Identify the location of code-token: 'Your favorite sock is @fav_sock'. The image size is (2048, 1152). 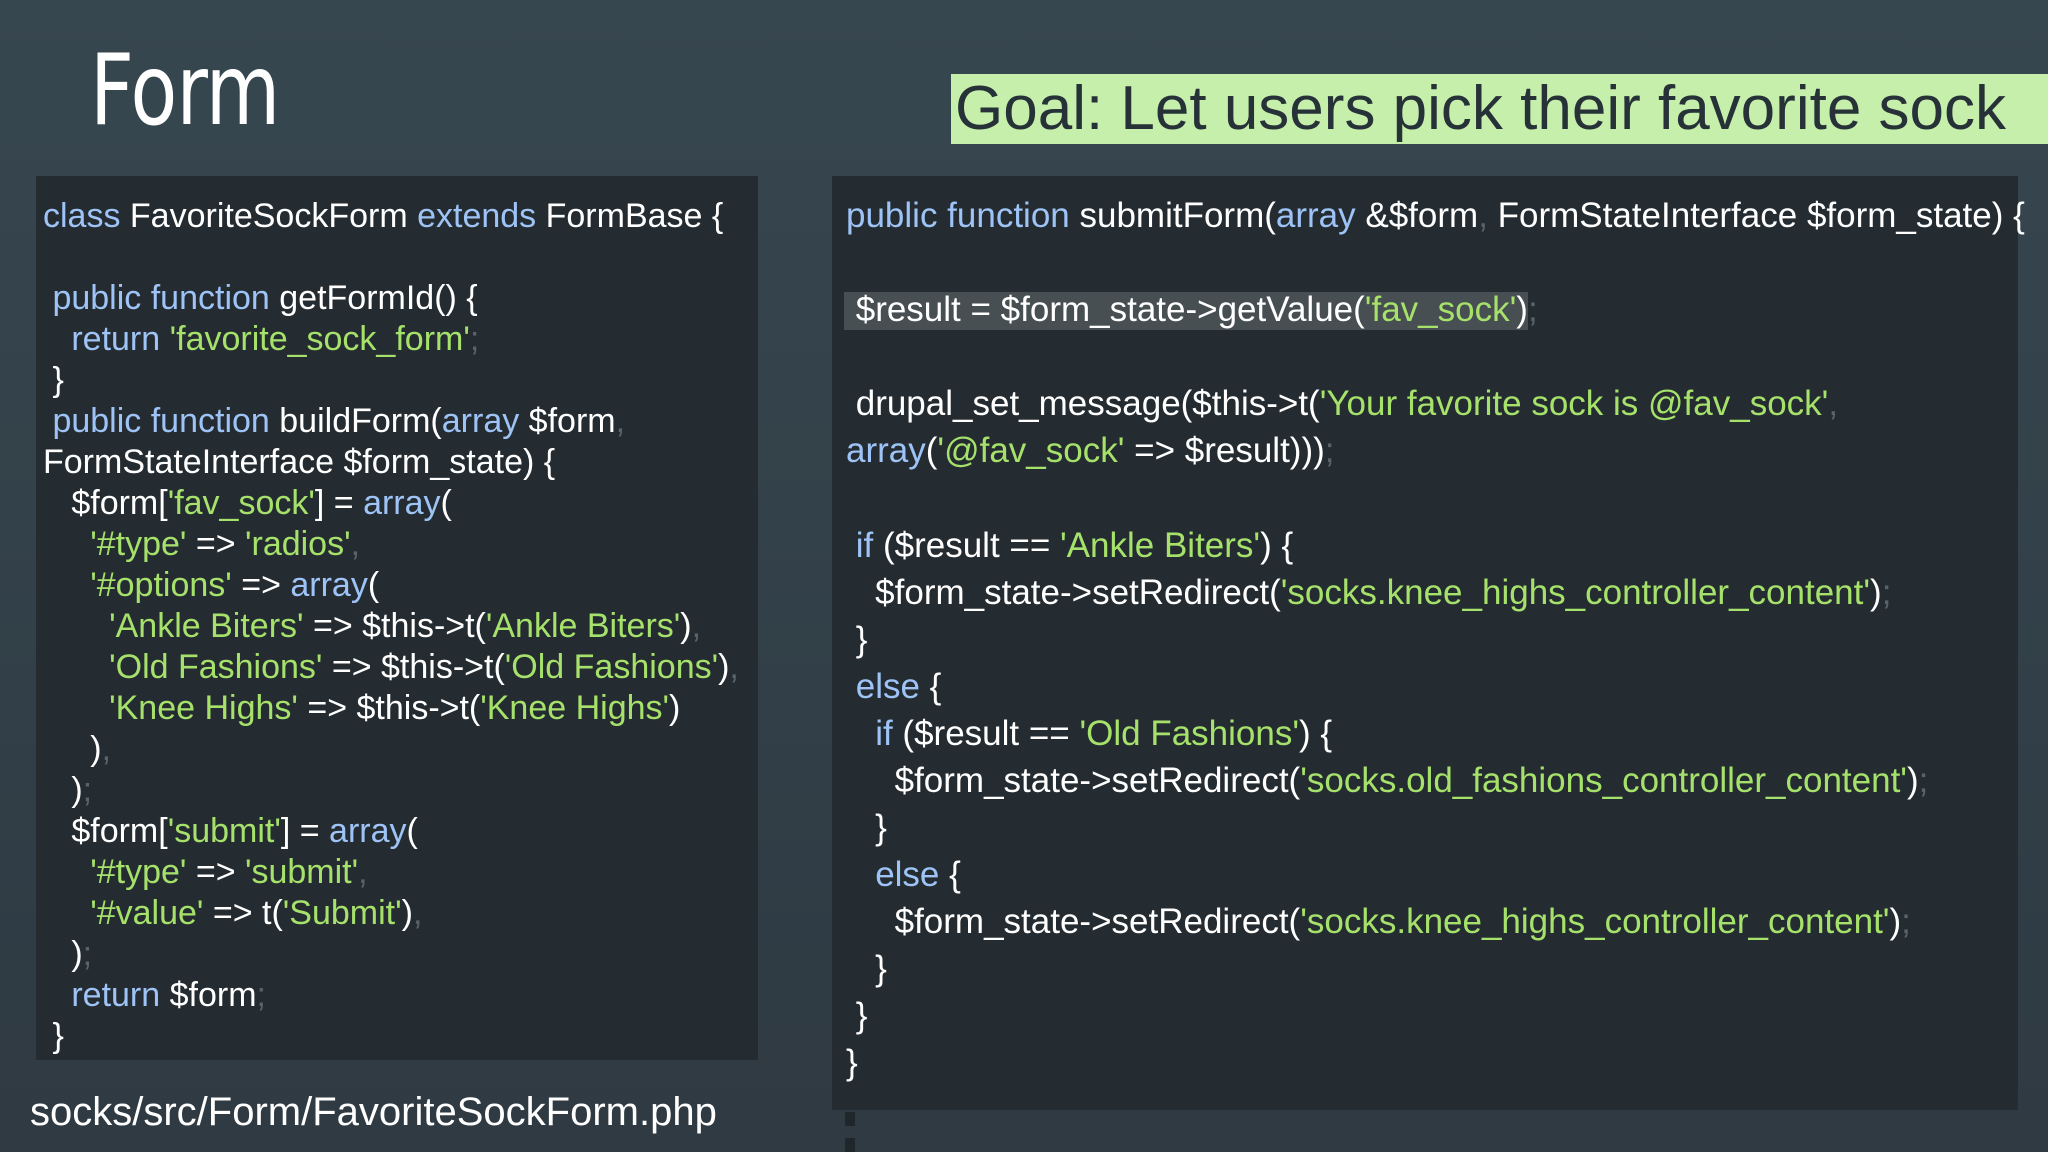
(1574, 403).